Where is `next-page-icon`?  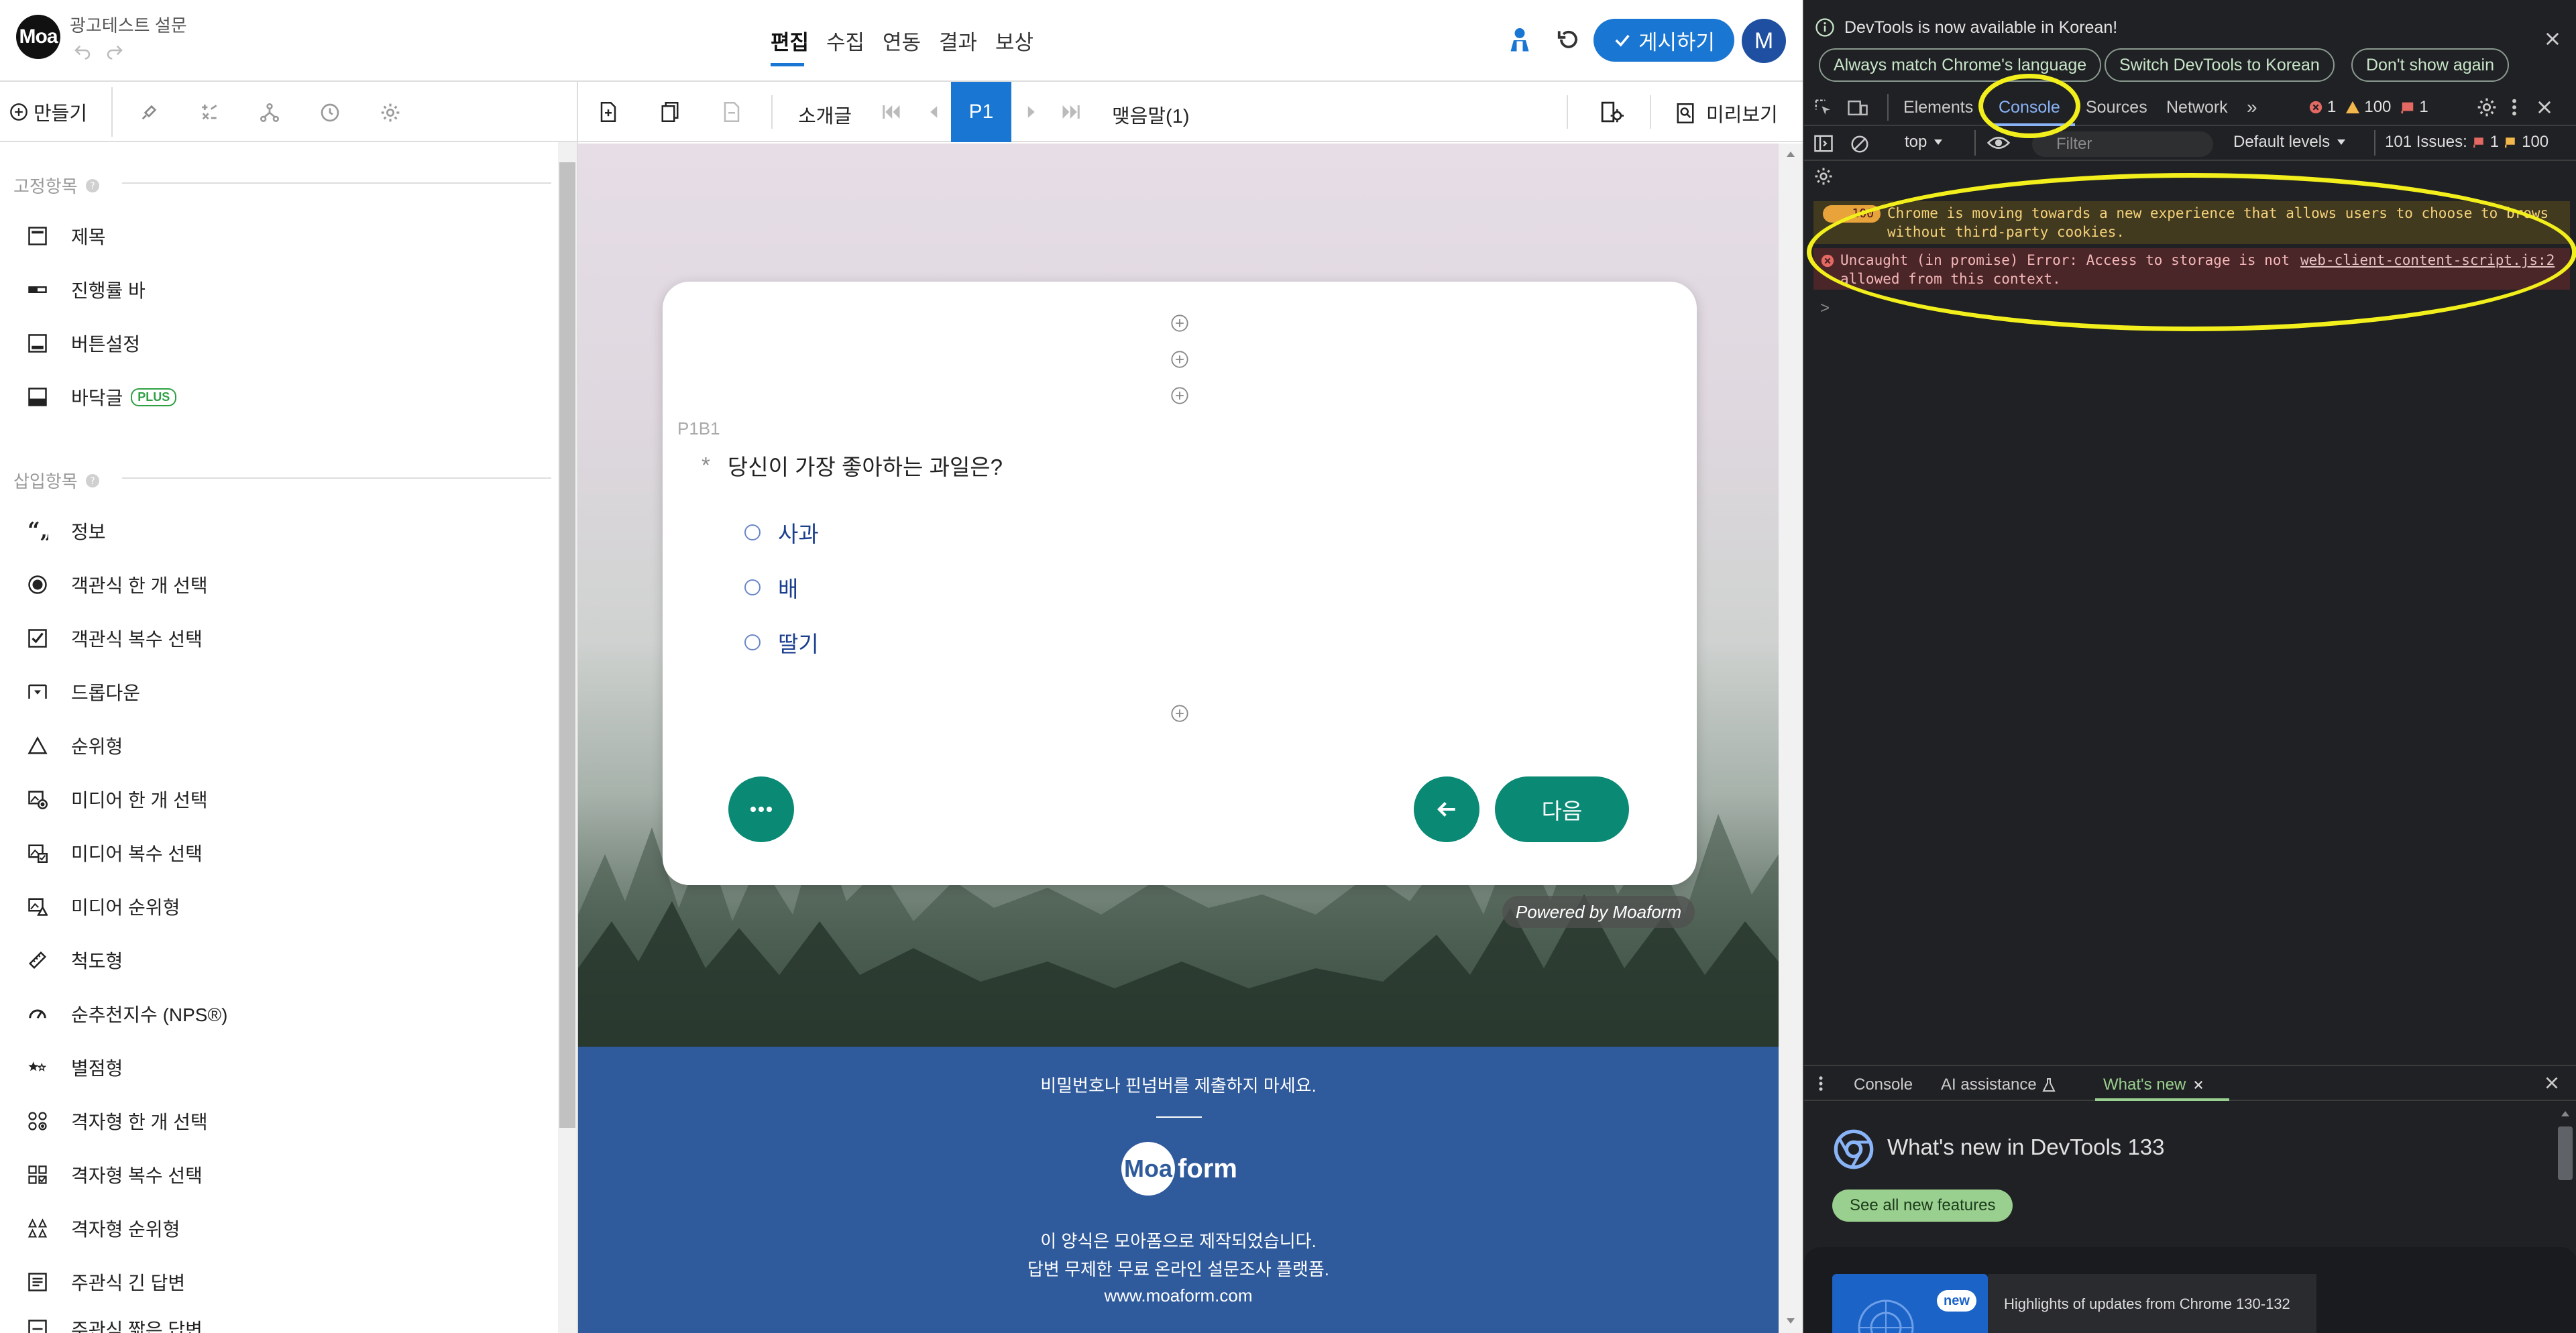 next-page-icon is located at coordinates (1032, 112).